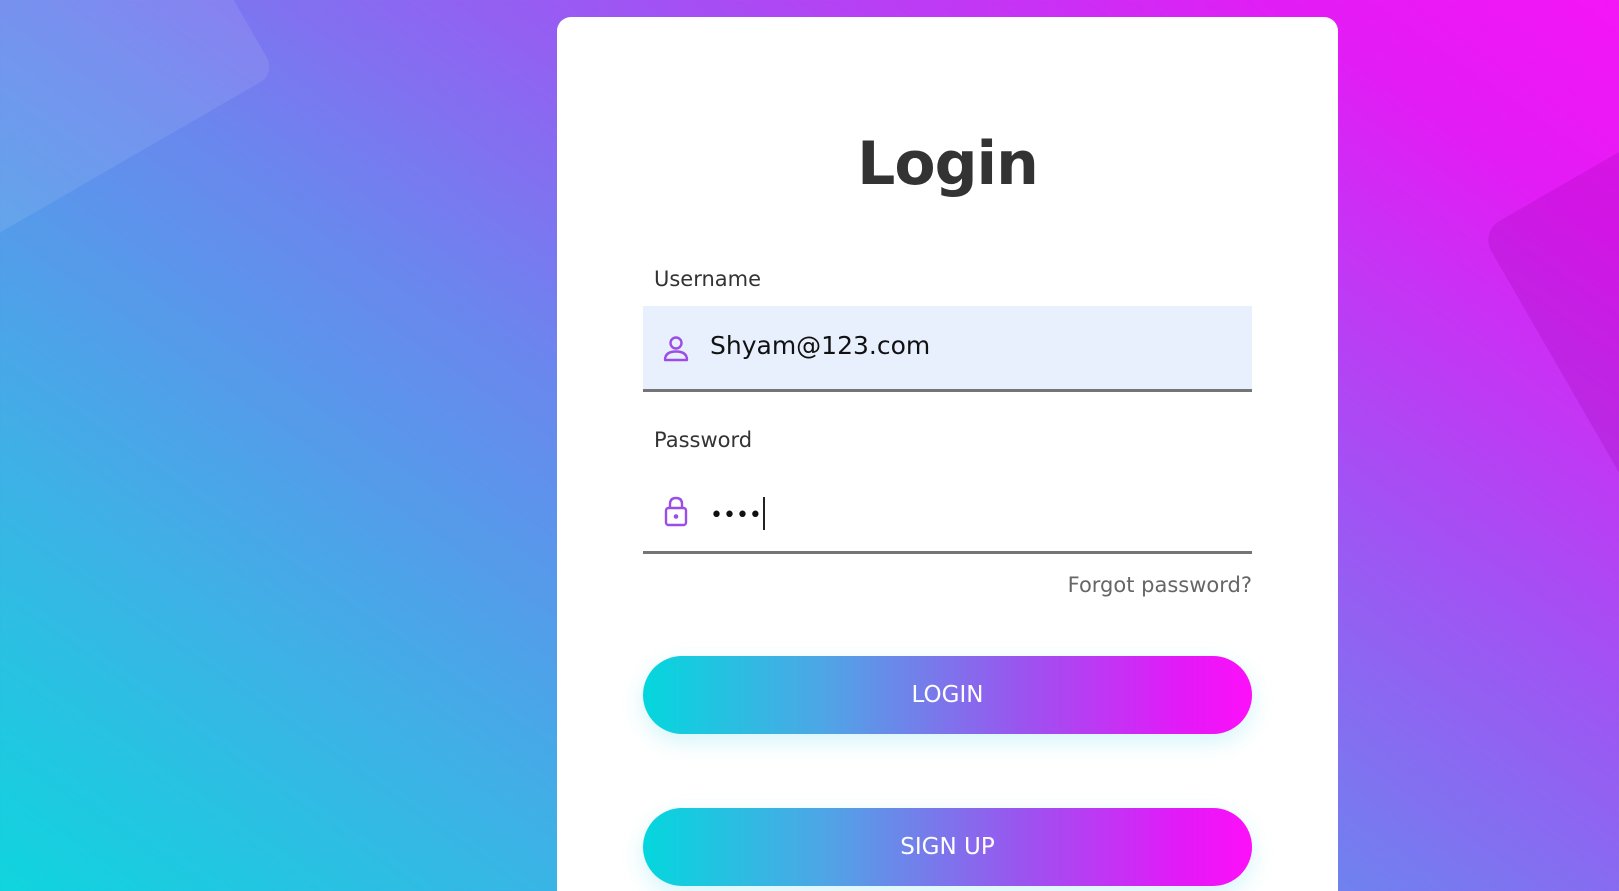 The image size is (1619, 891). What do you see at coordinates (138, 127) in the screenshot?
I see `background-decor-left` at bounding box center [138, 127].